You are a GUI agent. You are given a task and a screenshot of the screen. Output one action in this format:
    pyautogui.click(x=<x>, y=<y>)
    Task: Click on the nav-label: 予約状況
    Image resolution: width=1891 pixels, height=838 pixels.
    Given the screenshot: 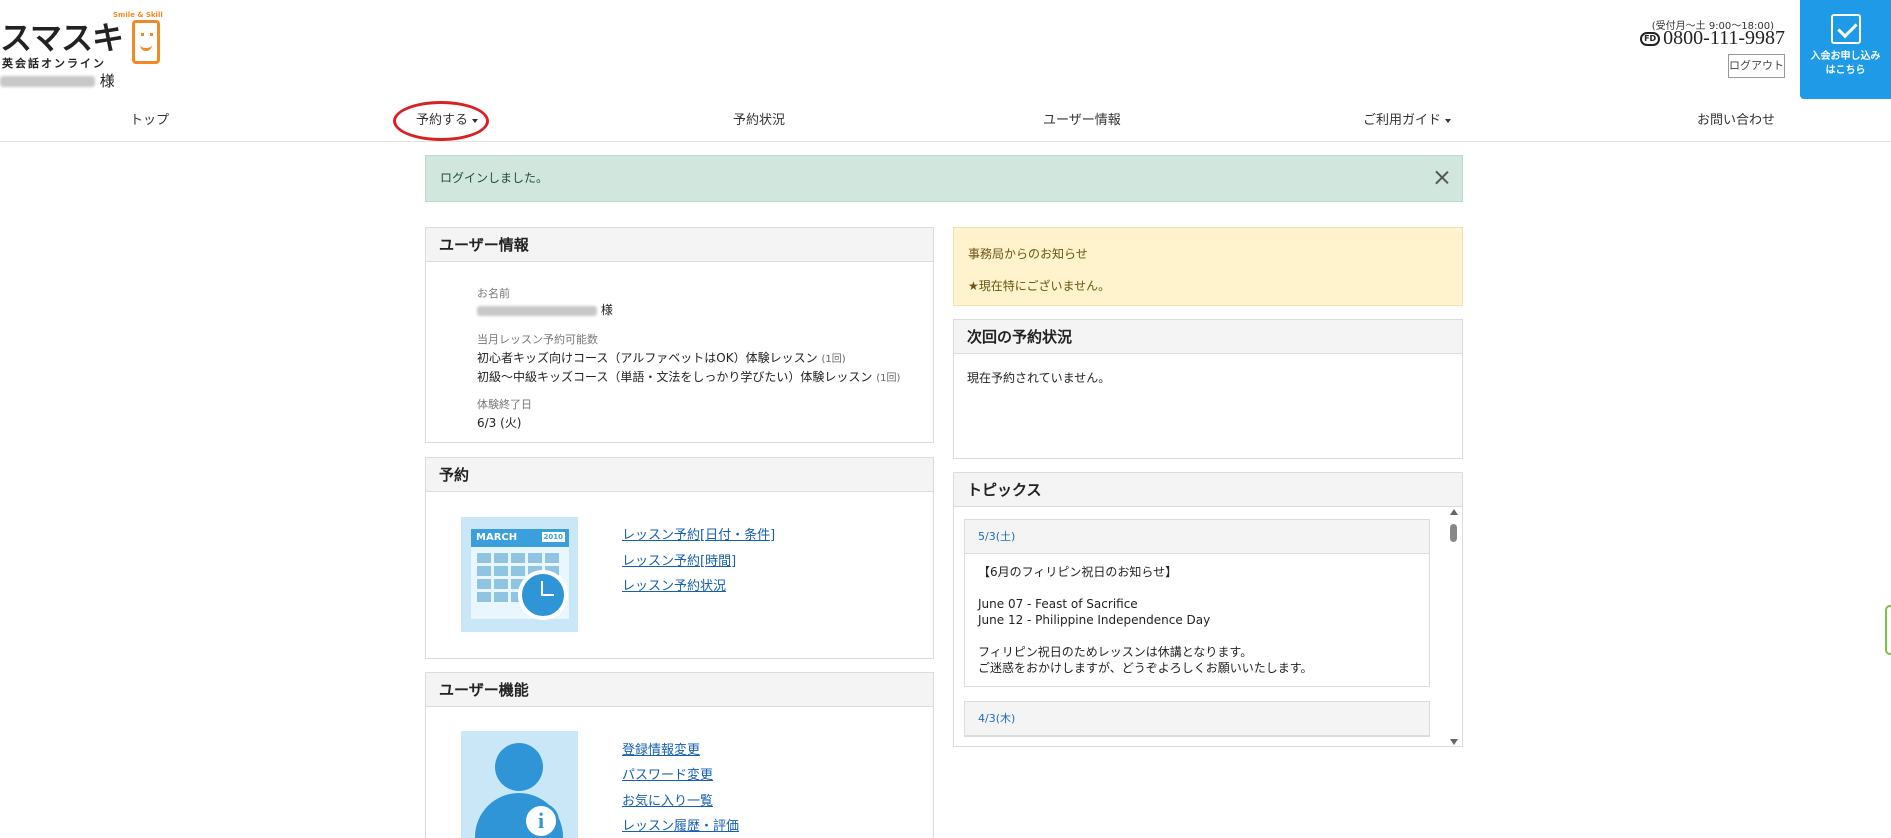 What is the action you would take?
    pyautogui.click(x=759, y=120)
    